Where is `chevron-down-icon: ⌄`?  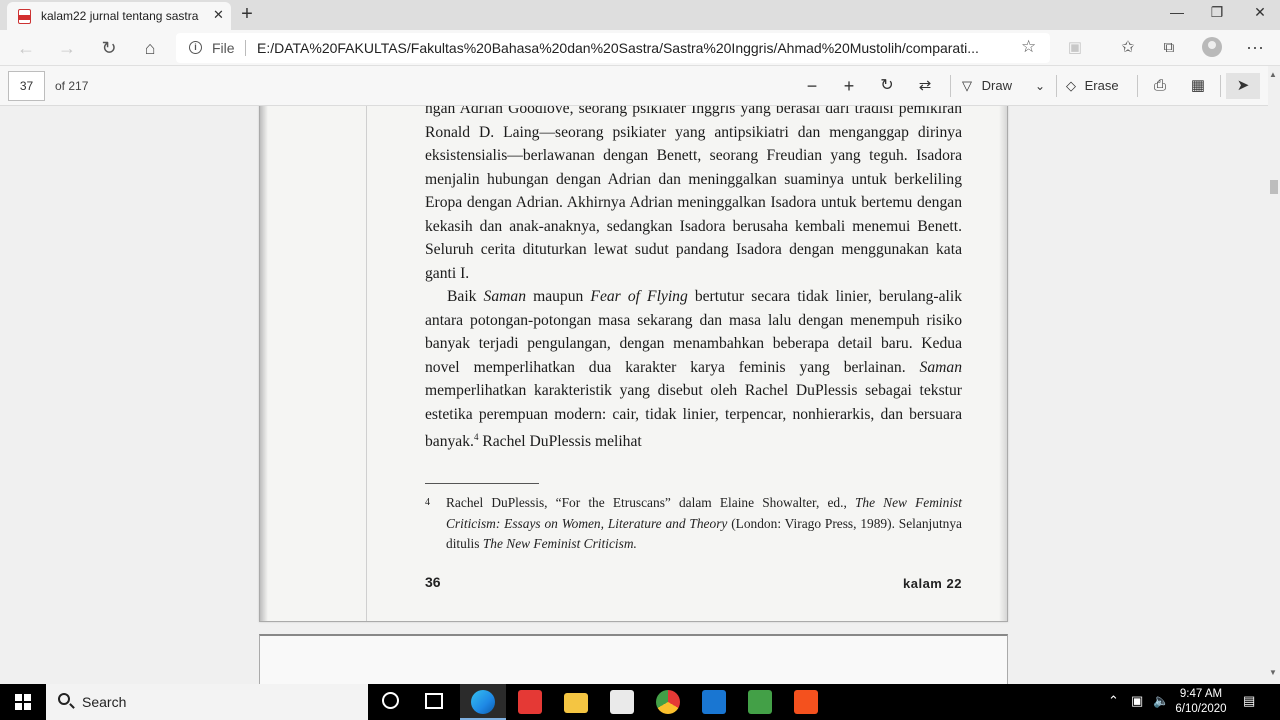
chevron-down-icon: ⌄ is located at coordinates (1040, 86).